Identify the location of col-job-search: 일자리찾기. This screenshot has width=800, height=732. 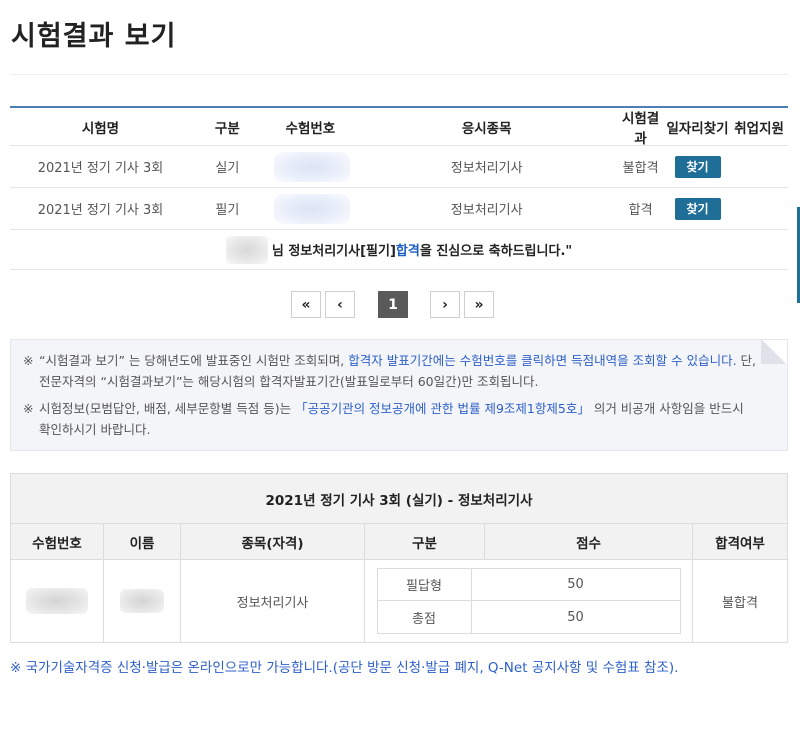
(697, 128).